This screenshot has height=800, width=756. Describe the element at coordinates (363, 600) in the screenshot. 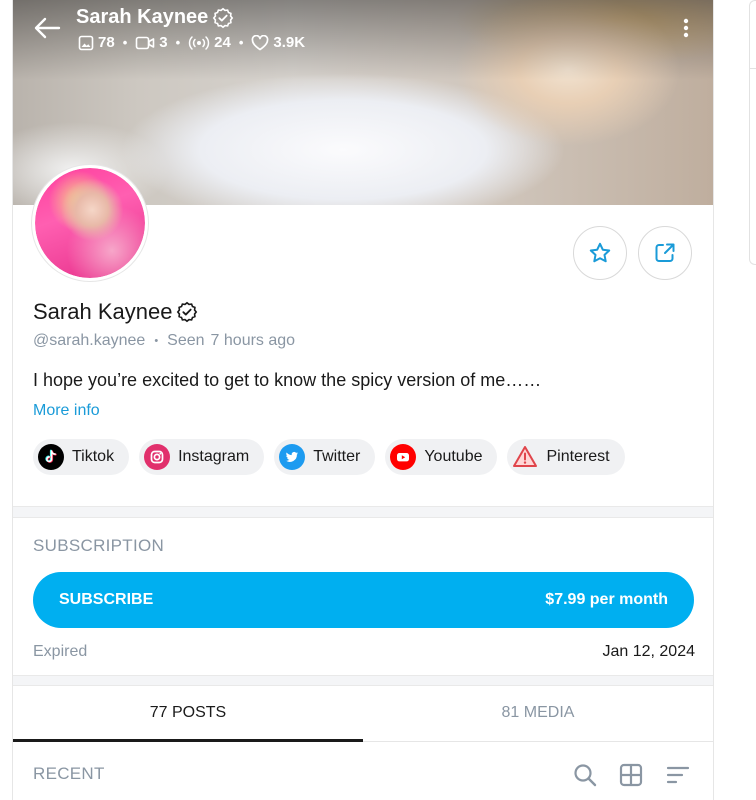

I see `subscribe-button: SUBSCRIBE $7.99 per month` at that location.